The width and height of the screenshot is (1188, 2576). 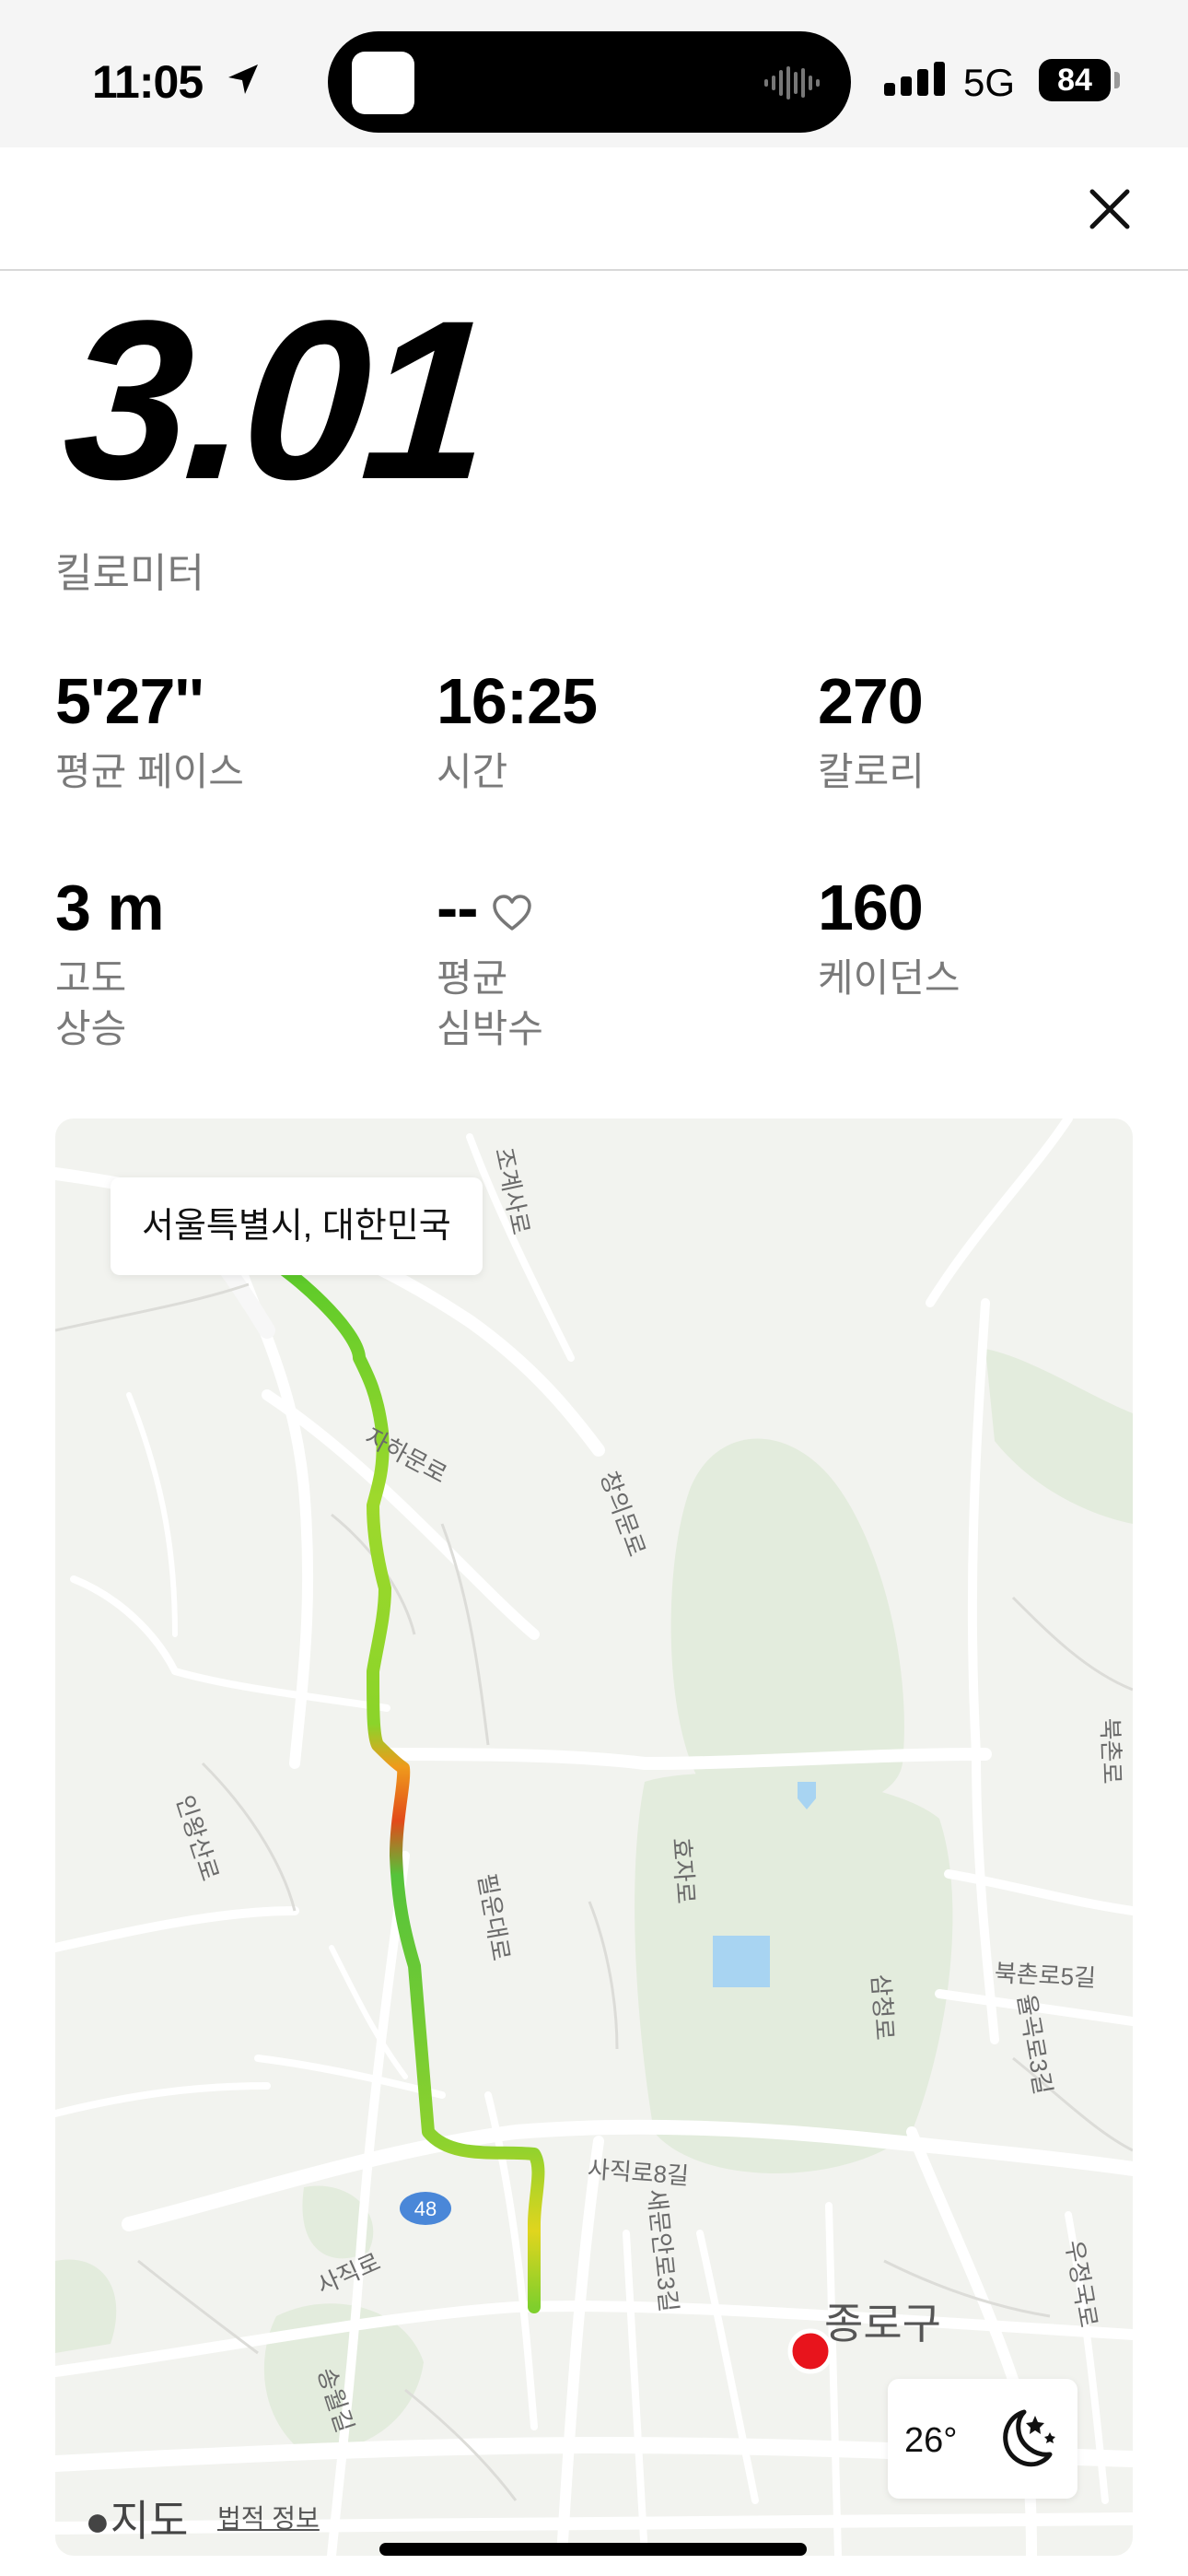 What do you see at coordinates (243, 79) in the screenshot?
I see `location-arrow-icon` at bounding box center [243, 79].